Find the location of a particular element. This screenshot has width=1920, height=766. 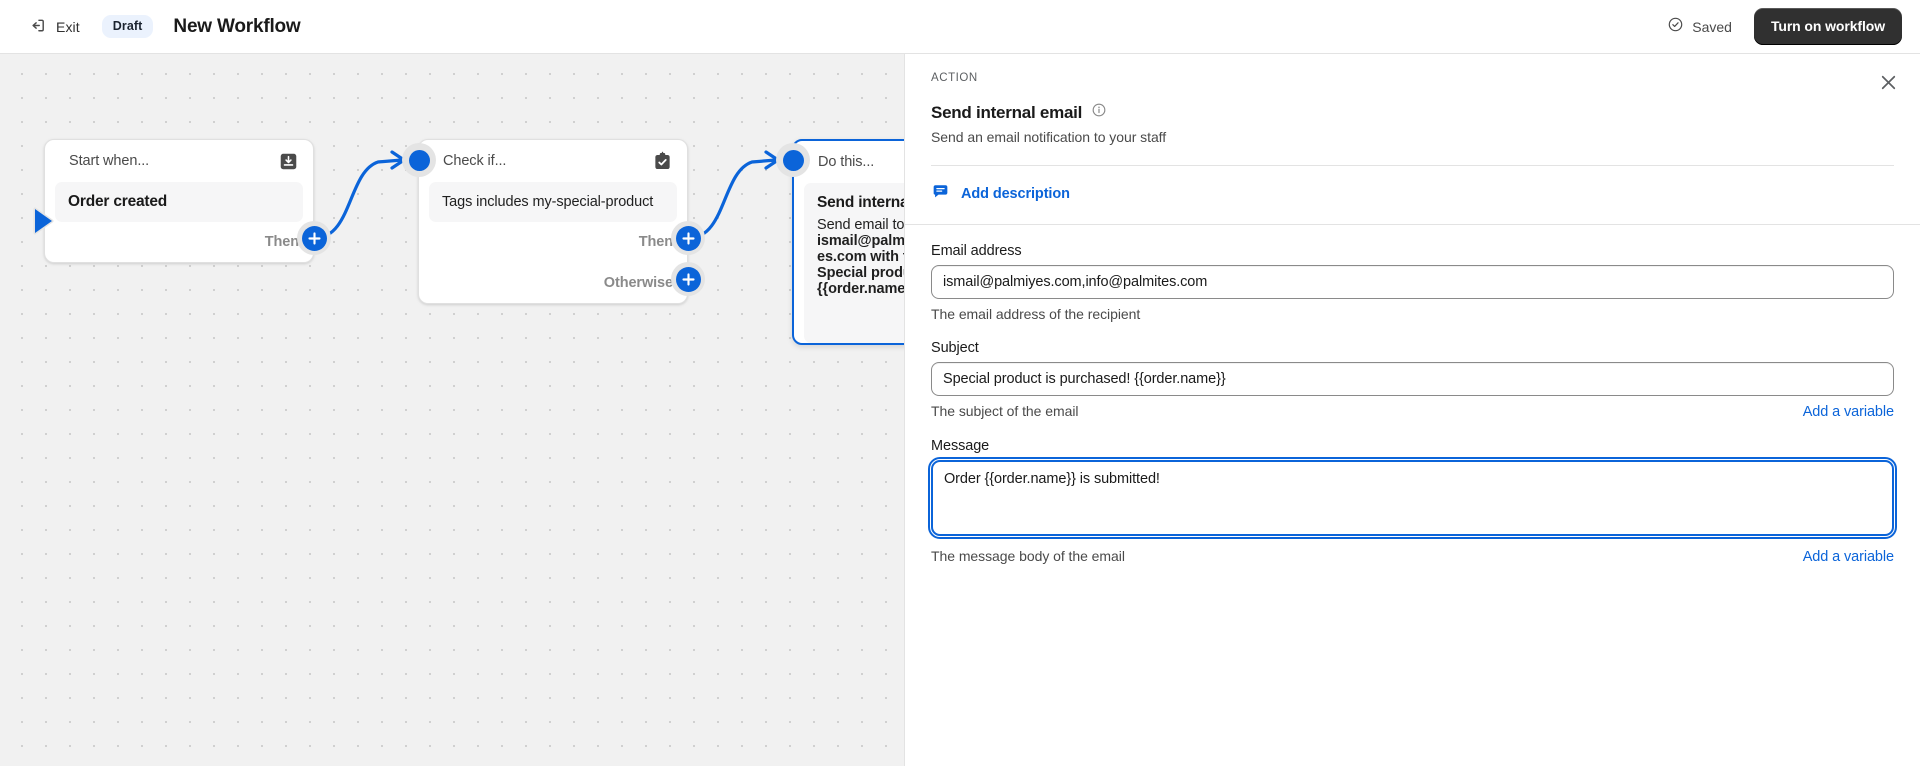

add-description-button: Add description is located at coordinates (1000, 186).